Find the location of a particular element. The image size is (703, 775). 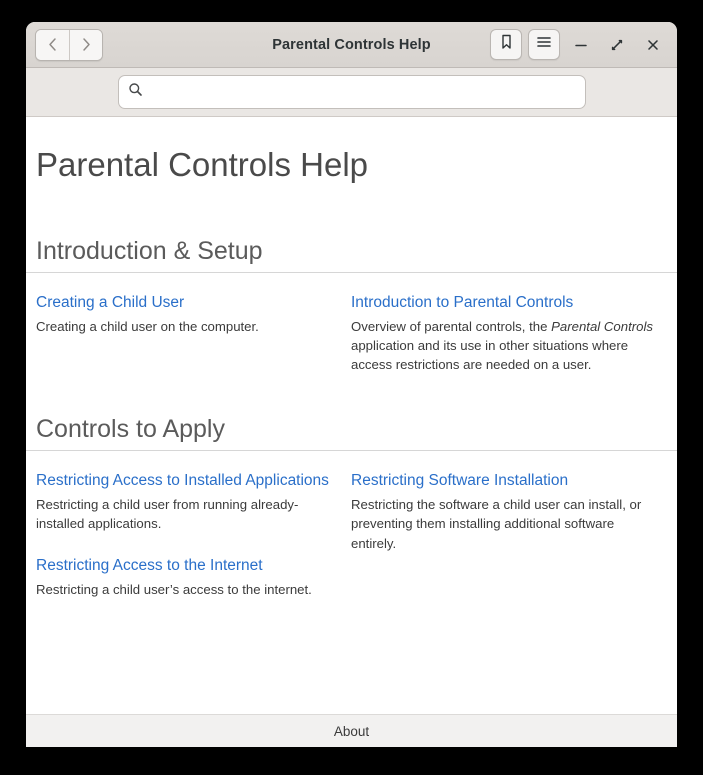

maximize-button is located at coordinates (617, 45).